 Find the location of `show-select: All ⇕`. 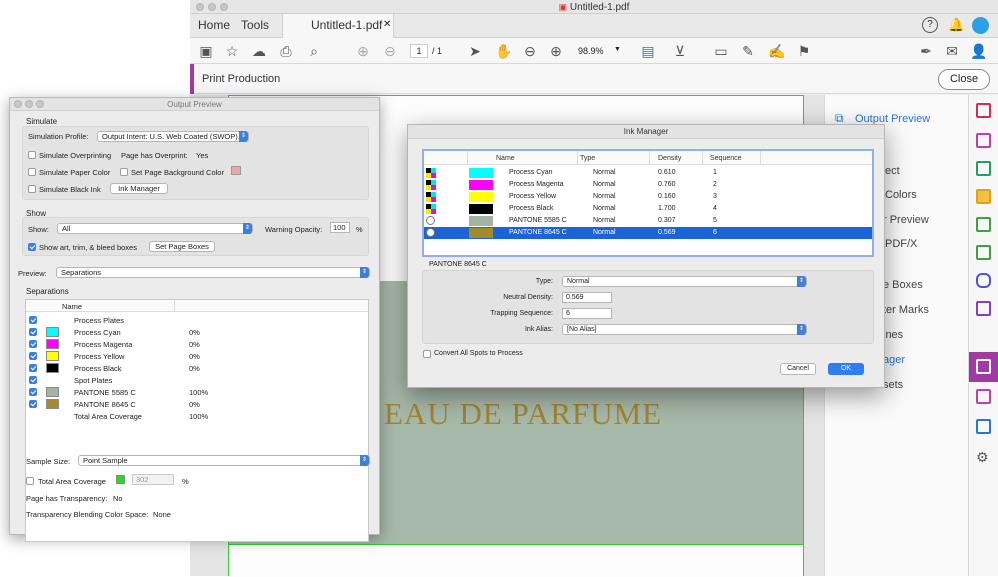

show-select: All ⇕ is located at coordinates (155, 228).